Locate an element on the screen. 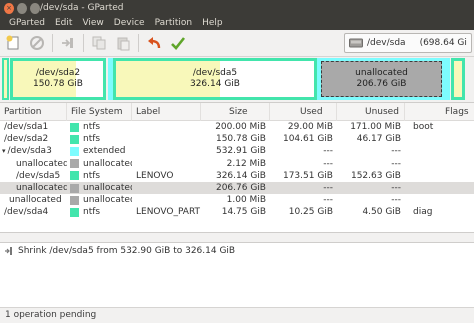 The image size is (474, 323). minimize-window-button is located at coordinates (22, 8).